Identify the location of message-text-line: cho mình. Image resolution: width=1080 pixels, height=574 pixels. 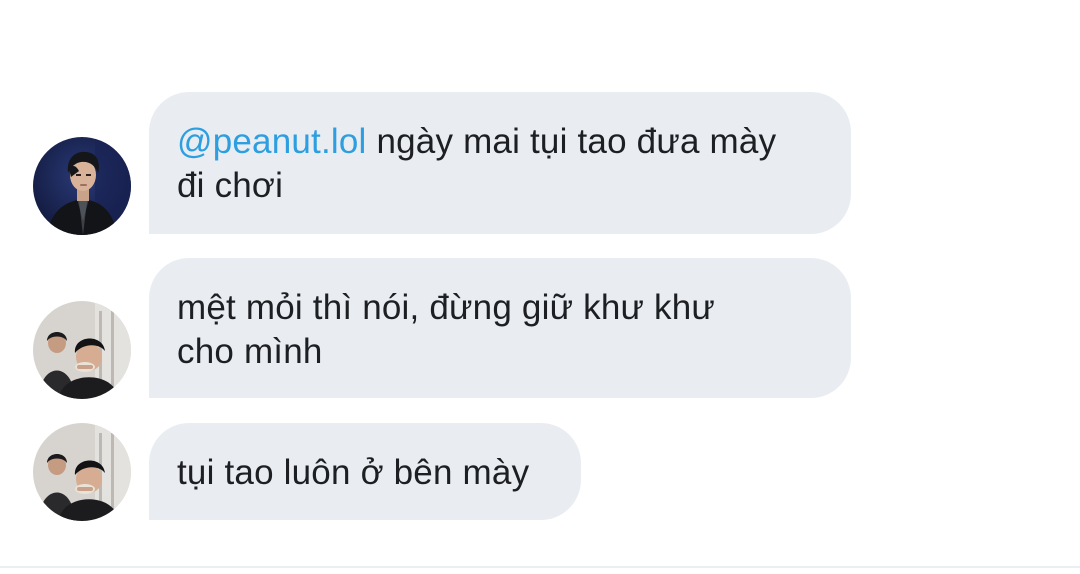
(250, 351).